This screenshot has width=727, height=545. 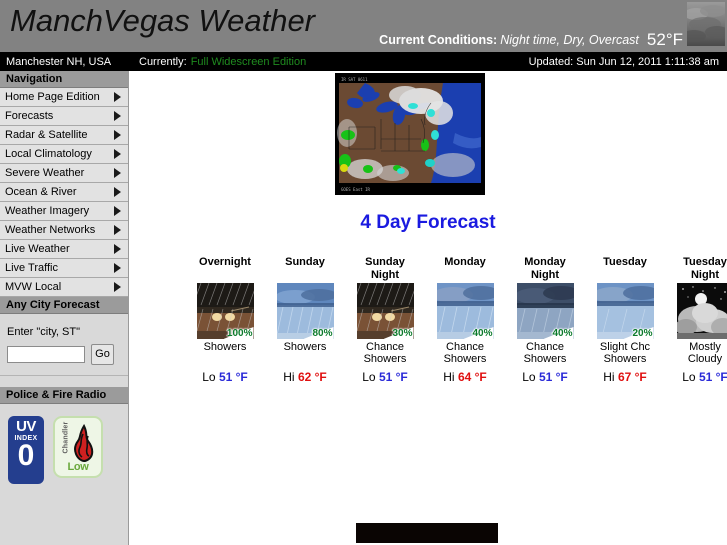 What do you see at coordinates (305, 377) in the screenshot?
I see `forecast-temperature: Hi 62 °F` at bounding box center [305, 377].